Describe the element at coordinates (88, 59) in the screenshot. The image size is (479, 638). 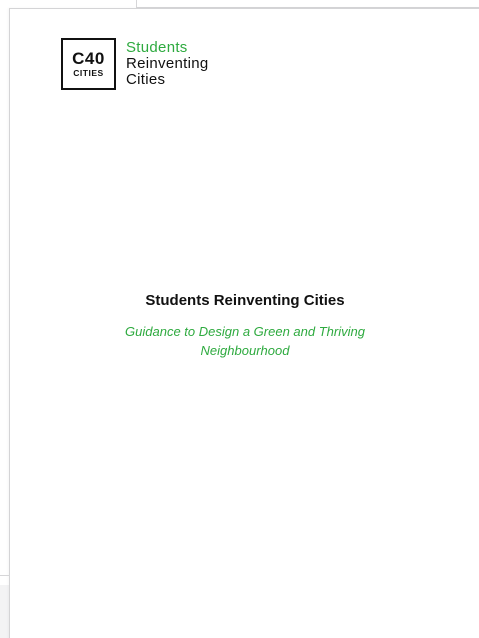
I see `logo-c40-text: C40` at that location.